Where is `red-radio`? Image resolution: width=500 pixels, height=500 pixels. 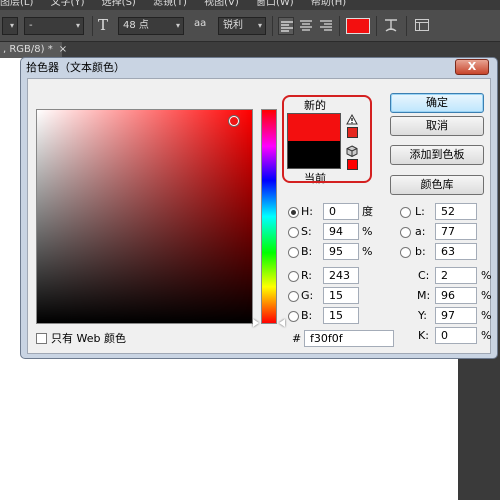
red-radio is located at coordinates (293, 276).